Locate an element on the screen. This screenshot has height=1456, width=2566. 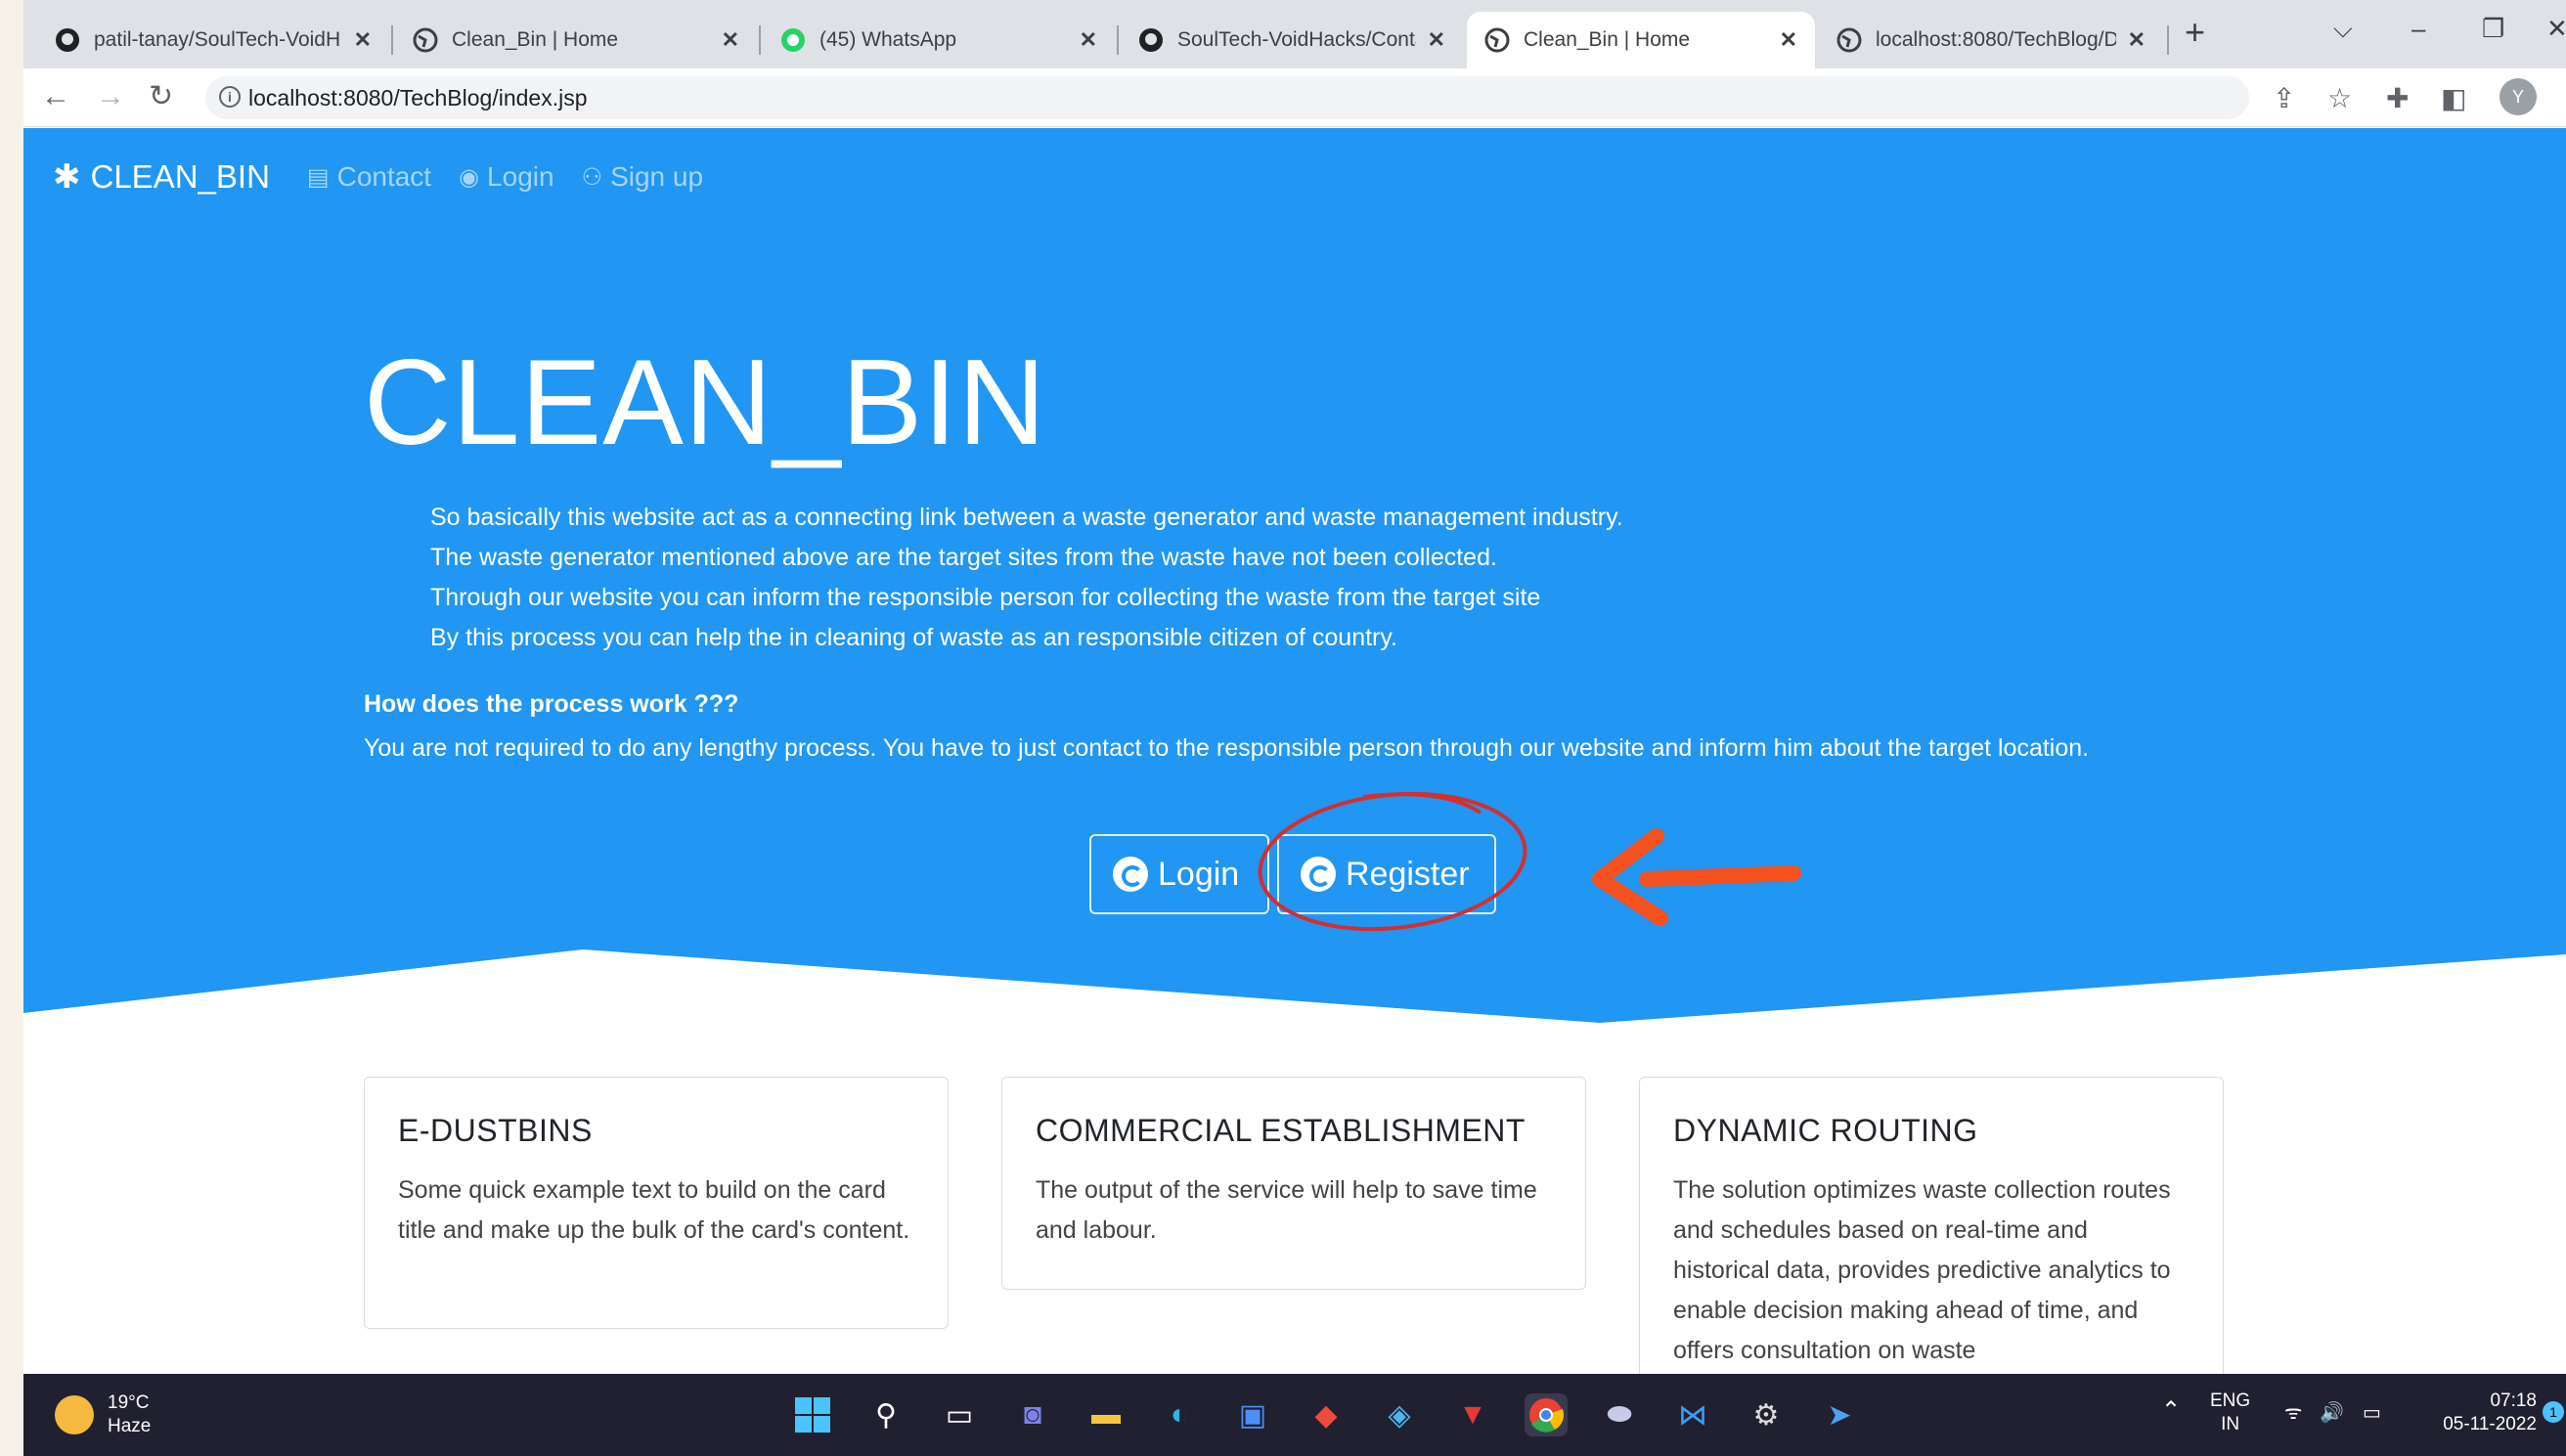
search-icon: ⚲ is located at coordinates (885, 1414).